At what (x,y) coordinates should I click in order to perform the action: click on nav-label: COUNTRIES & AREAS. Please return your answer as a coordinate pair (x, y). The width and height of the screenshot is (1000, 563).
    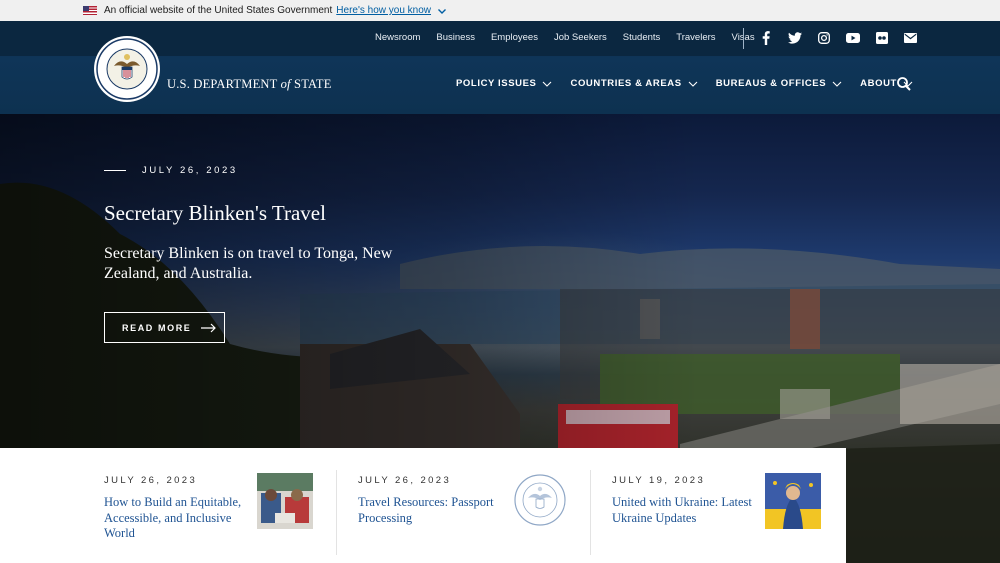
    Looking at the image, I should click on (626, 83).